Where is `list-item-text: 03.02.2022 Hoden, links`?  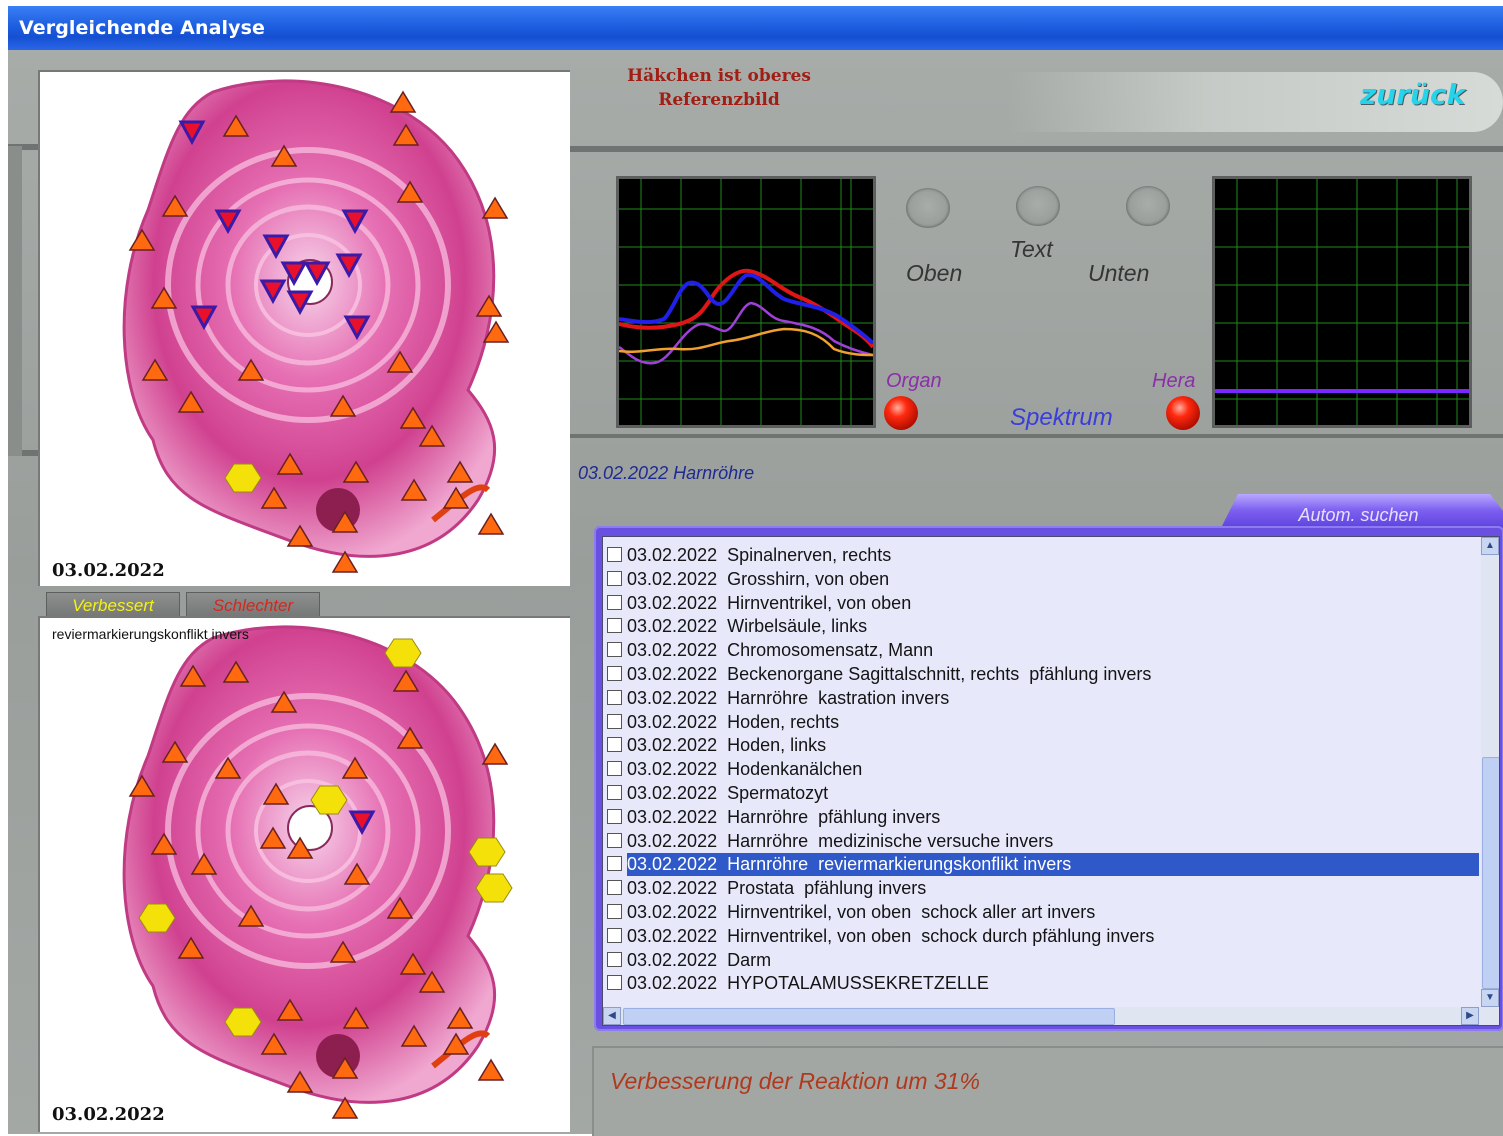
list-item-text: 03.02.2022 Hoden, links is located at coordinates (726, 745).